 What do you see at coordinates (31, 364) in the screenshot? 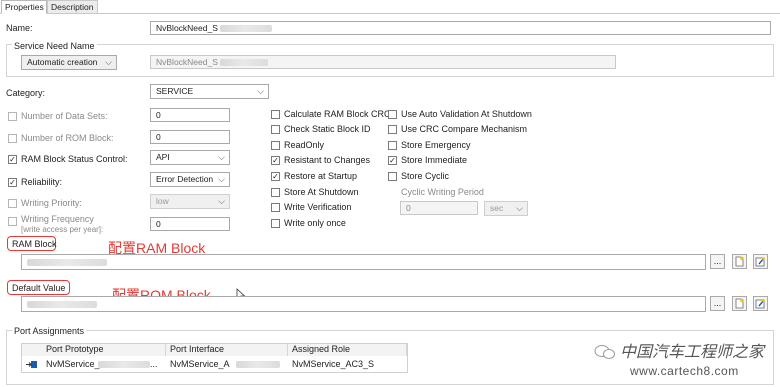
I see `port-icon` at bounding box center [31, 364].